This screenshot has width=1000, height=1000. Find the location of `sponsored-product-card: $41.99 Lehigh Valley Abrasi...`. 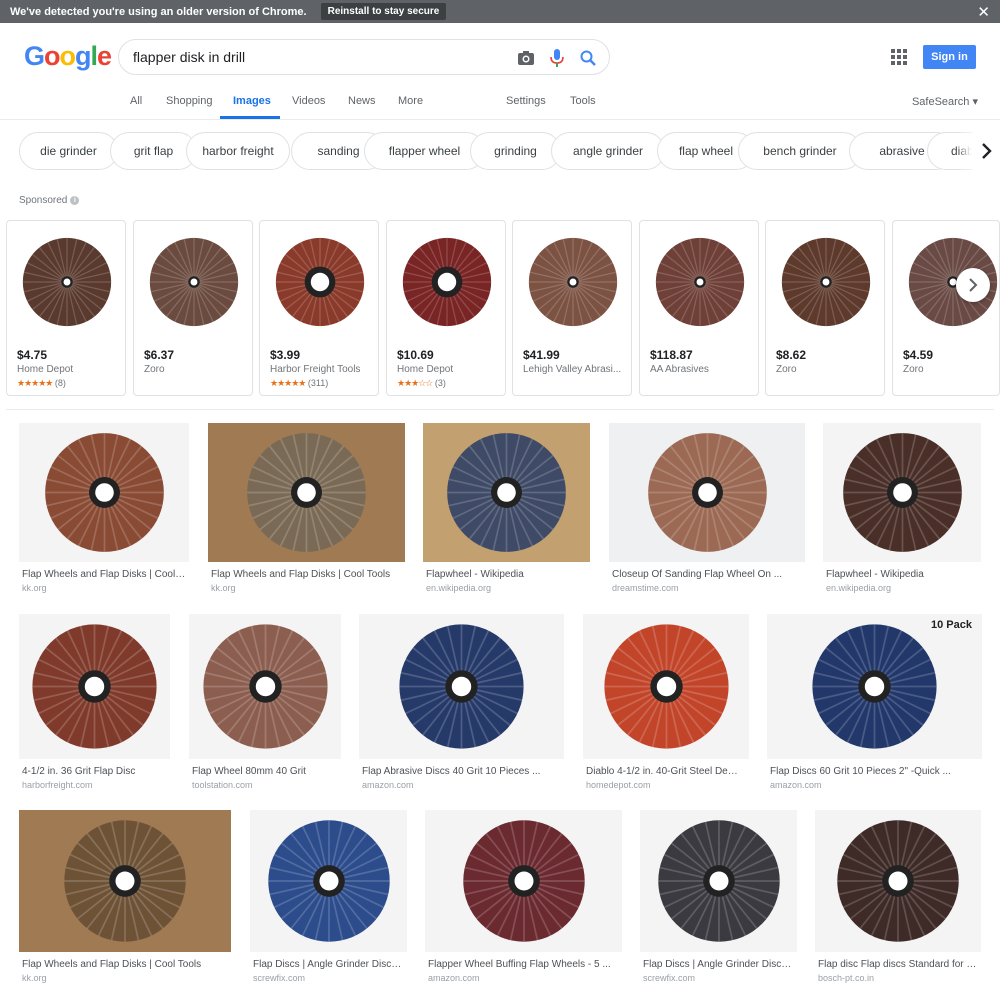

sponsored-product-card: $41.99 Lehigh Valley Abrasi... is located at coordinates (572, 308).